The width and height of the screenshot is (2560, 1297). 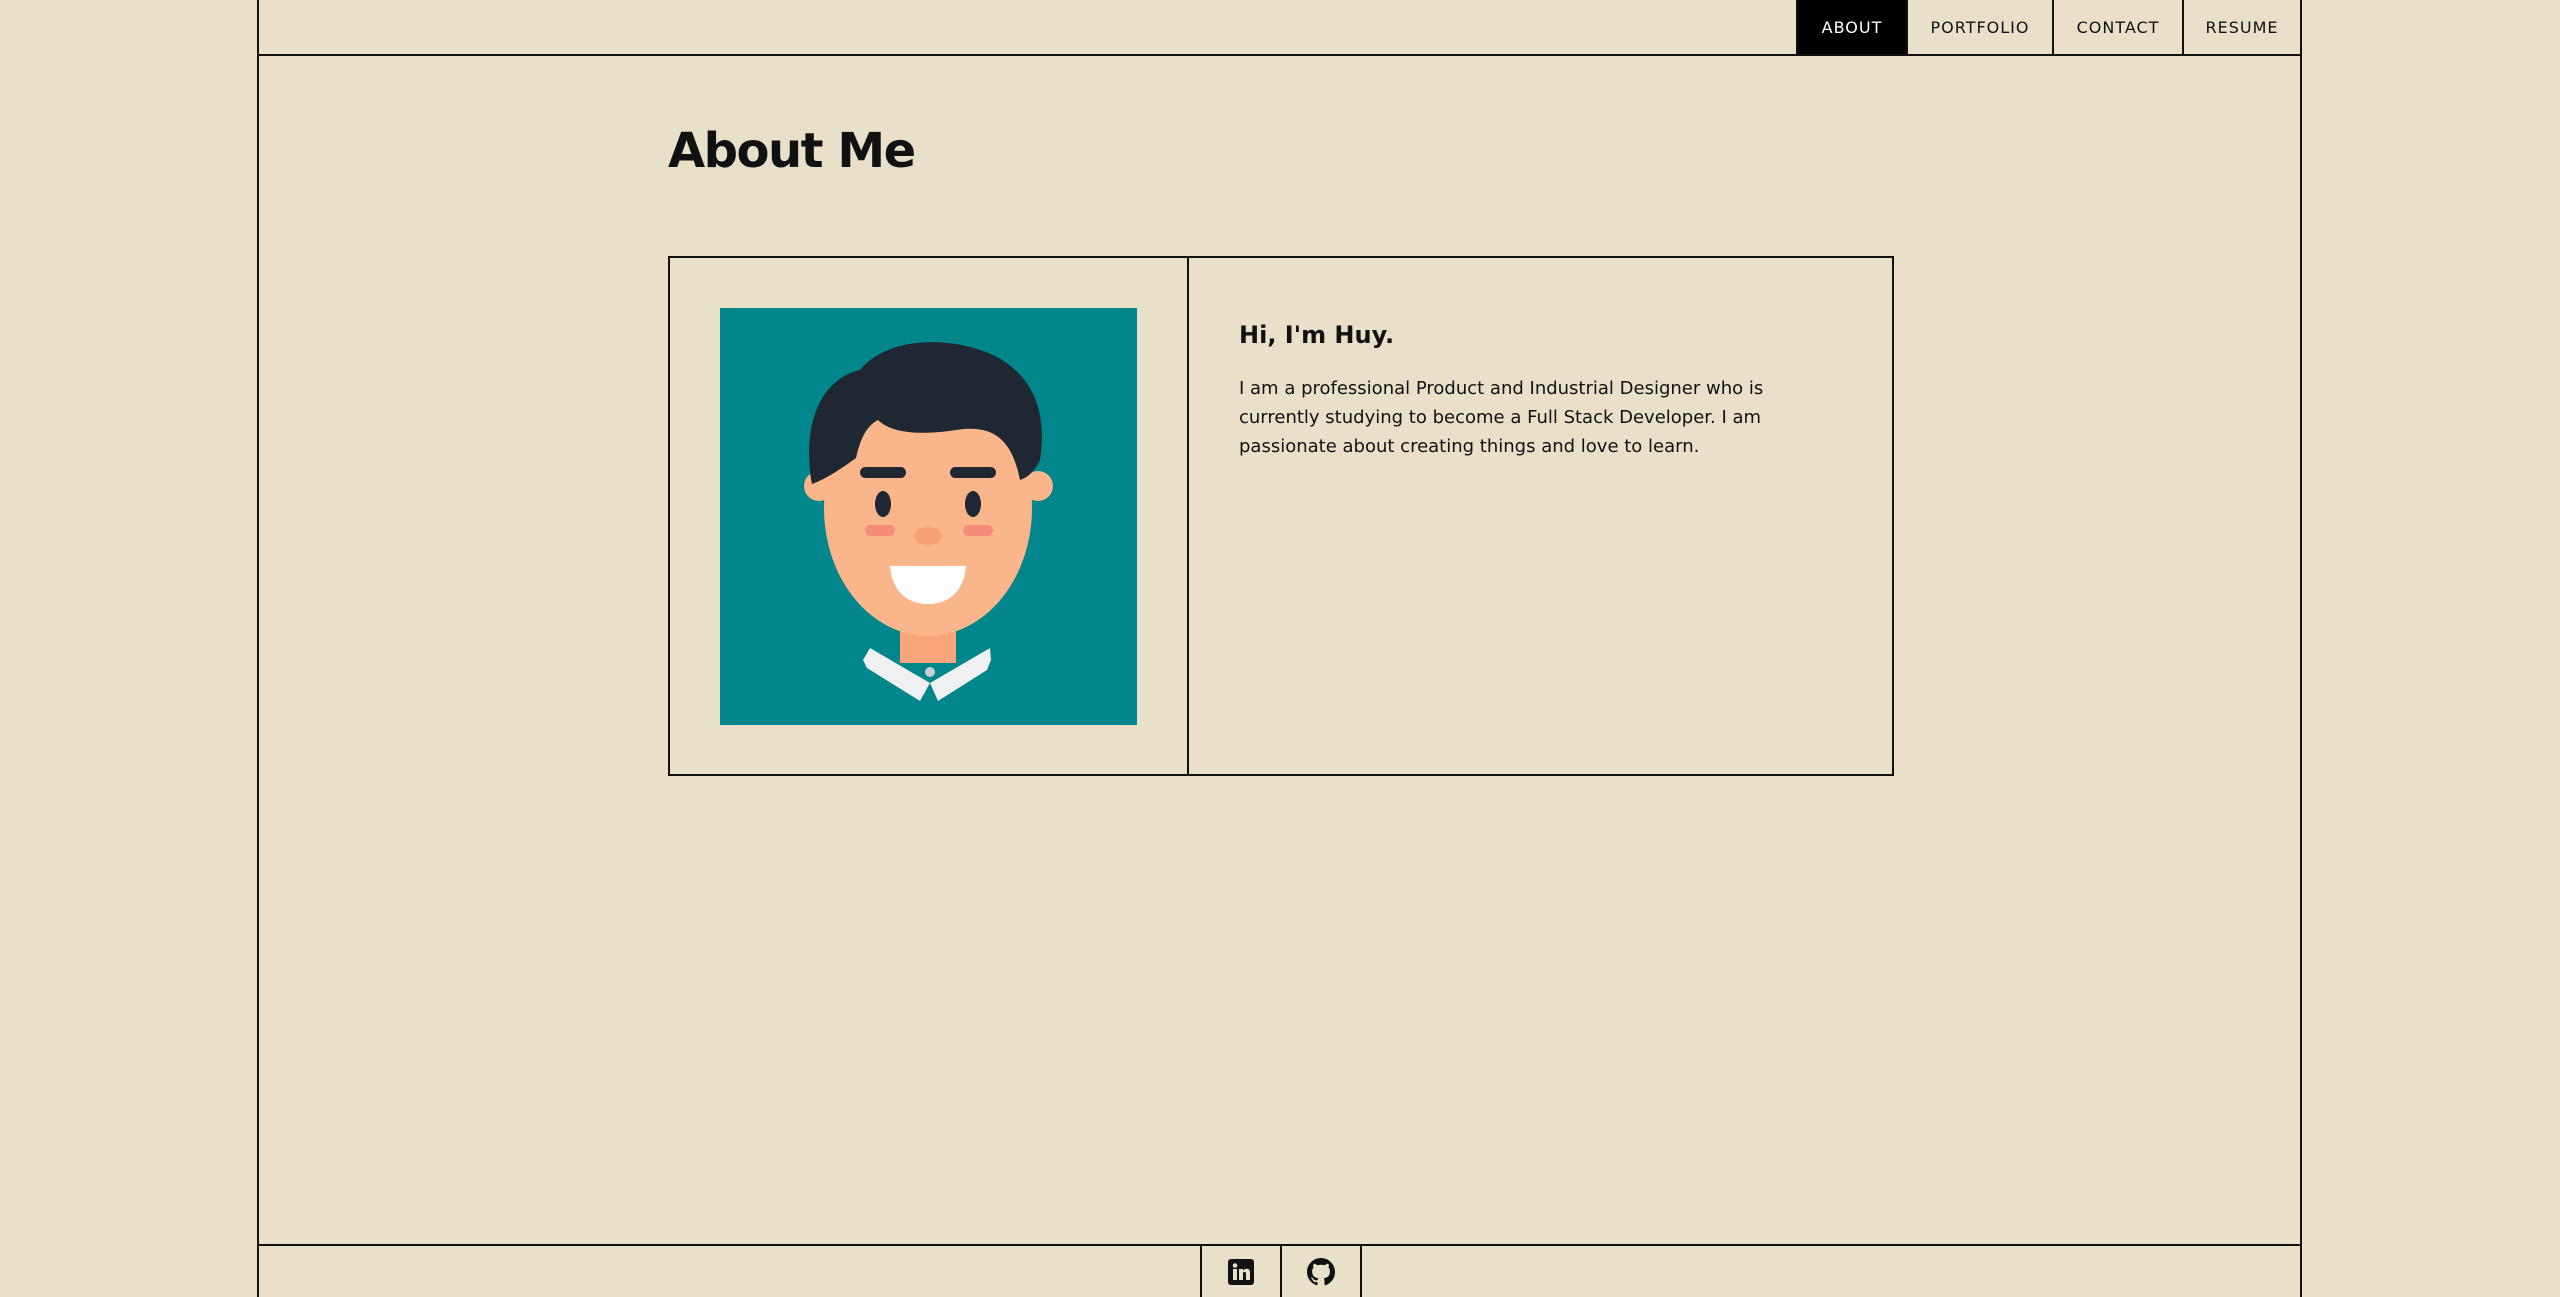 I want to click on cartoon-man-avatar-icon, so click(x=928, y=521).